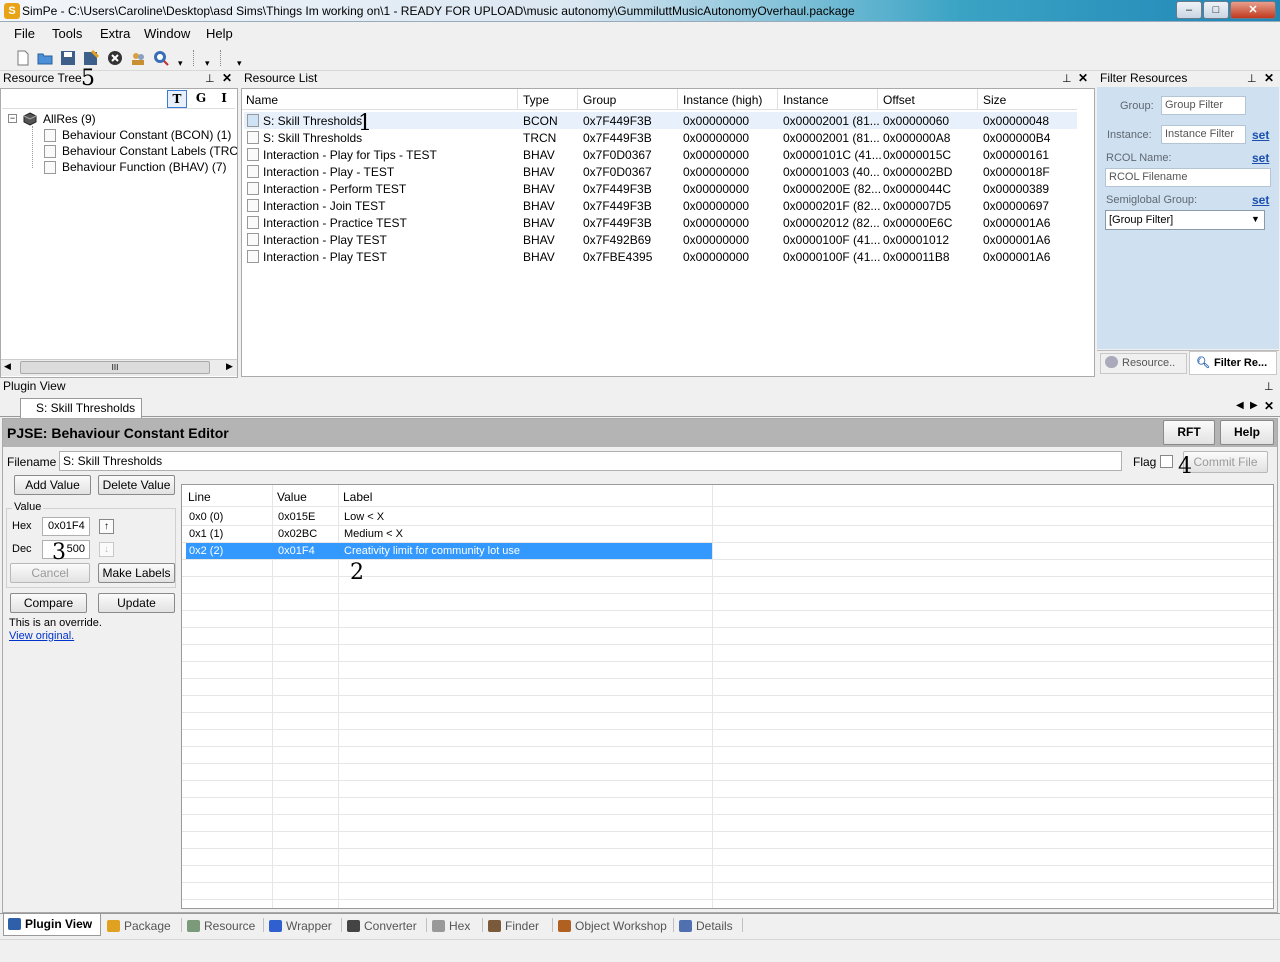 This screenshot has height=962, width=1280. I want to click on table-cell: BHAV, so click(539, 172).